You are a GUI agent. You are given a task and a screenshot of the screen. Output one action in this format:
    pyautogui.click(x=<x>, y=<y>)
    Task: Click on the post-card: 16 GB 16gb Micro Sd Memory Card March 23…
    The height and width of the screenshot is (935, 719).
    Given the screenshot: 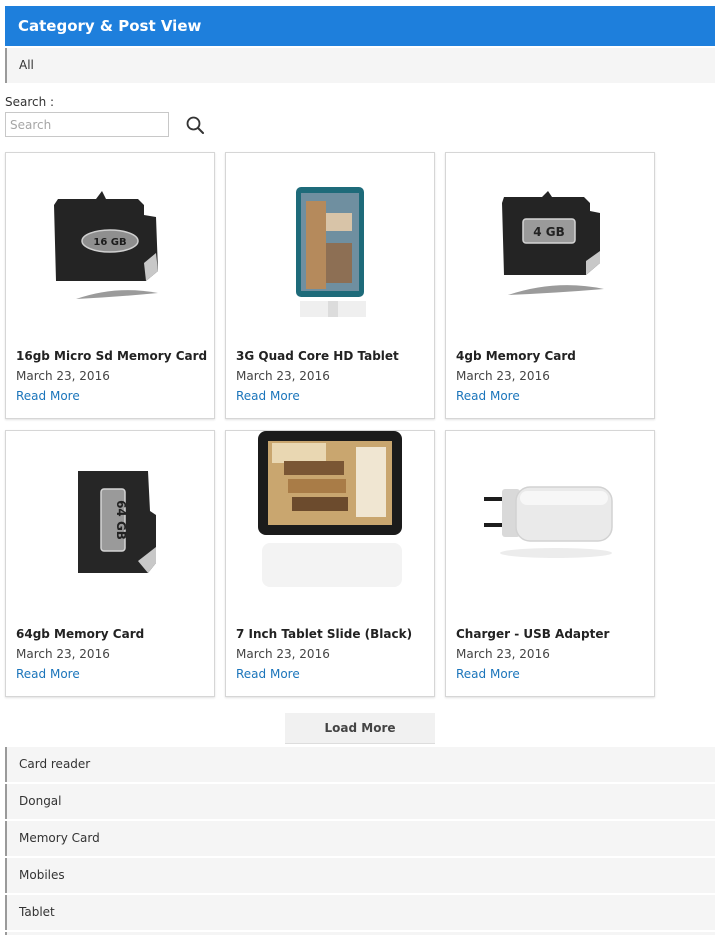 What is the action you would take?
    pyautogui.click(x=110, y=285)
    